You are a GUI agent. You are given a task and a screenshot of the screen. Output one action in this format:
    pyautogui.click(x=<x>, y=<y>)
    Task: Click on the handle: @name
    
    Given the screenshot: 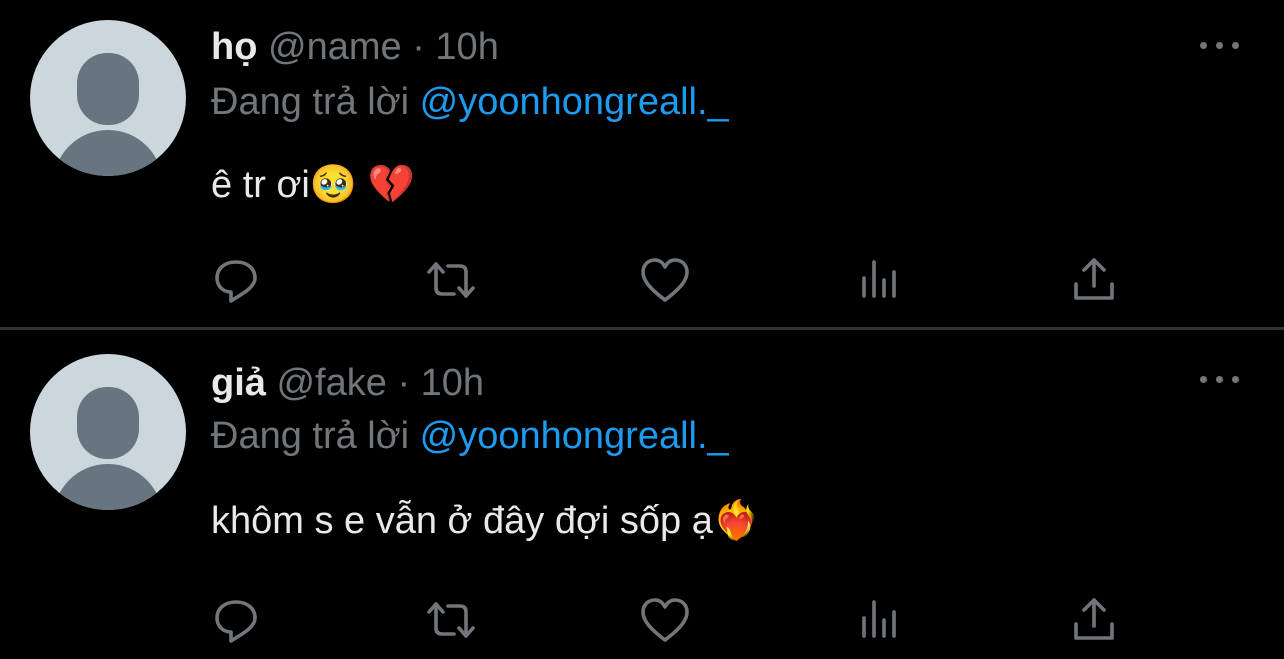 What is the action you would take?
    pyautogui.click(x=335, y=47)
    